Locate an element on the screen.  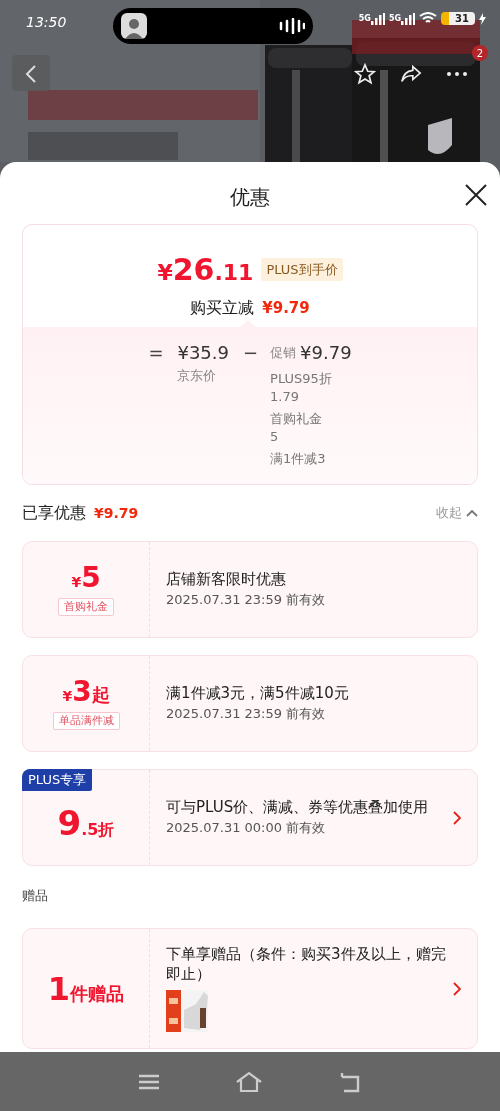
promo-item: 满1件减3 is located at coordinates (298, 459).